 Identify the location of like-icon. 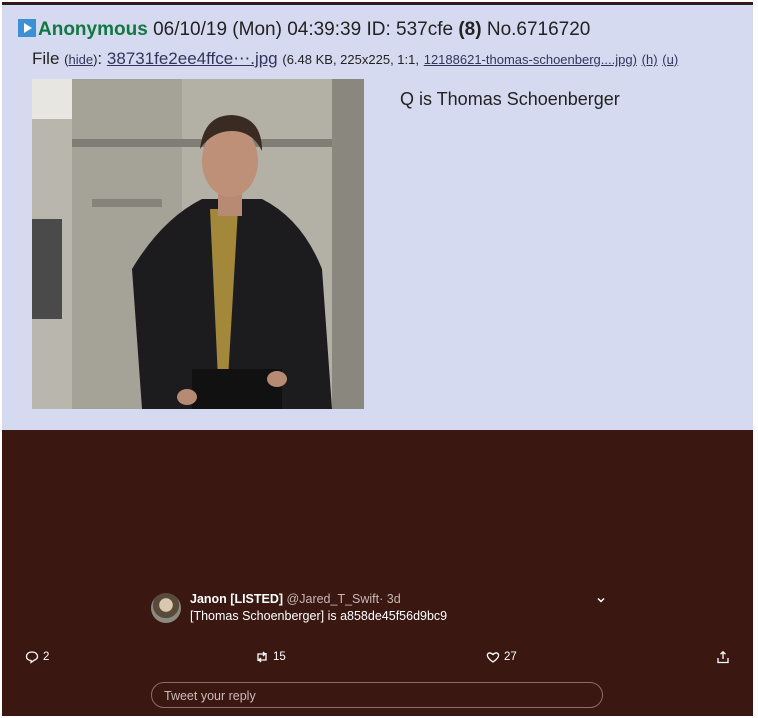
(493, 657).